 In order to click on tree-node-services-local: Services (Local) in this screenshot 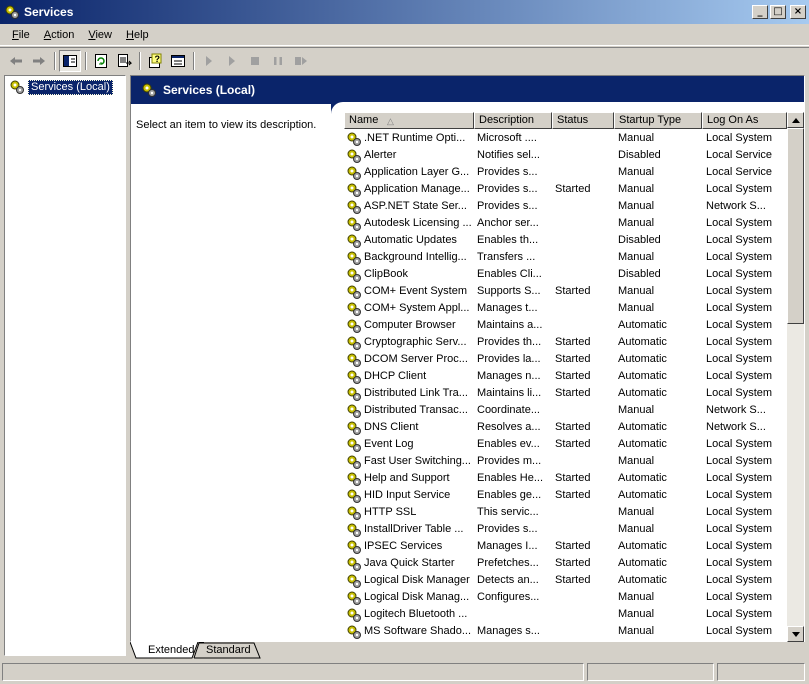, I will do `click(61, 87)`.